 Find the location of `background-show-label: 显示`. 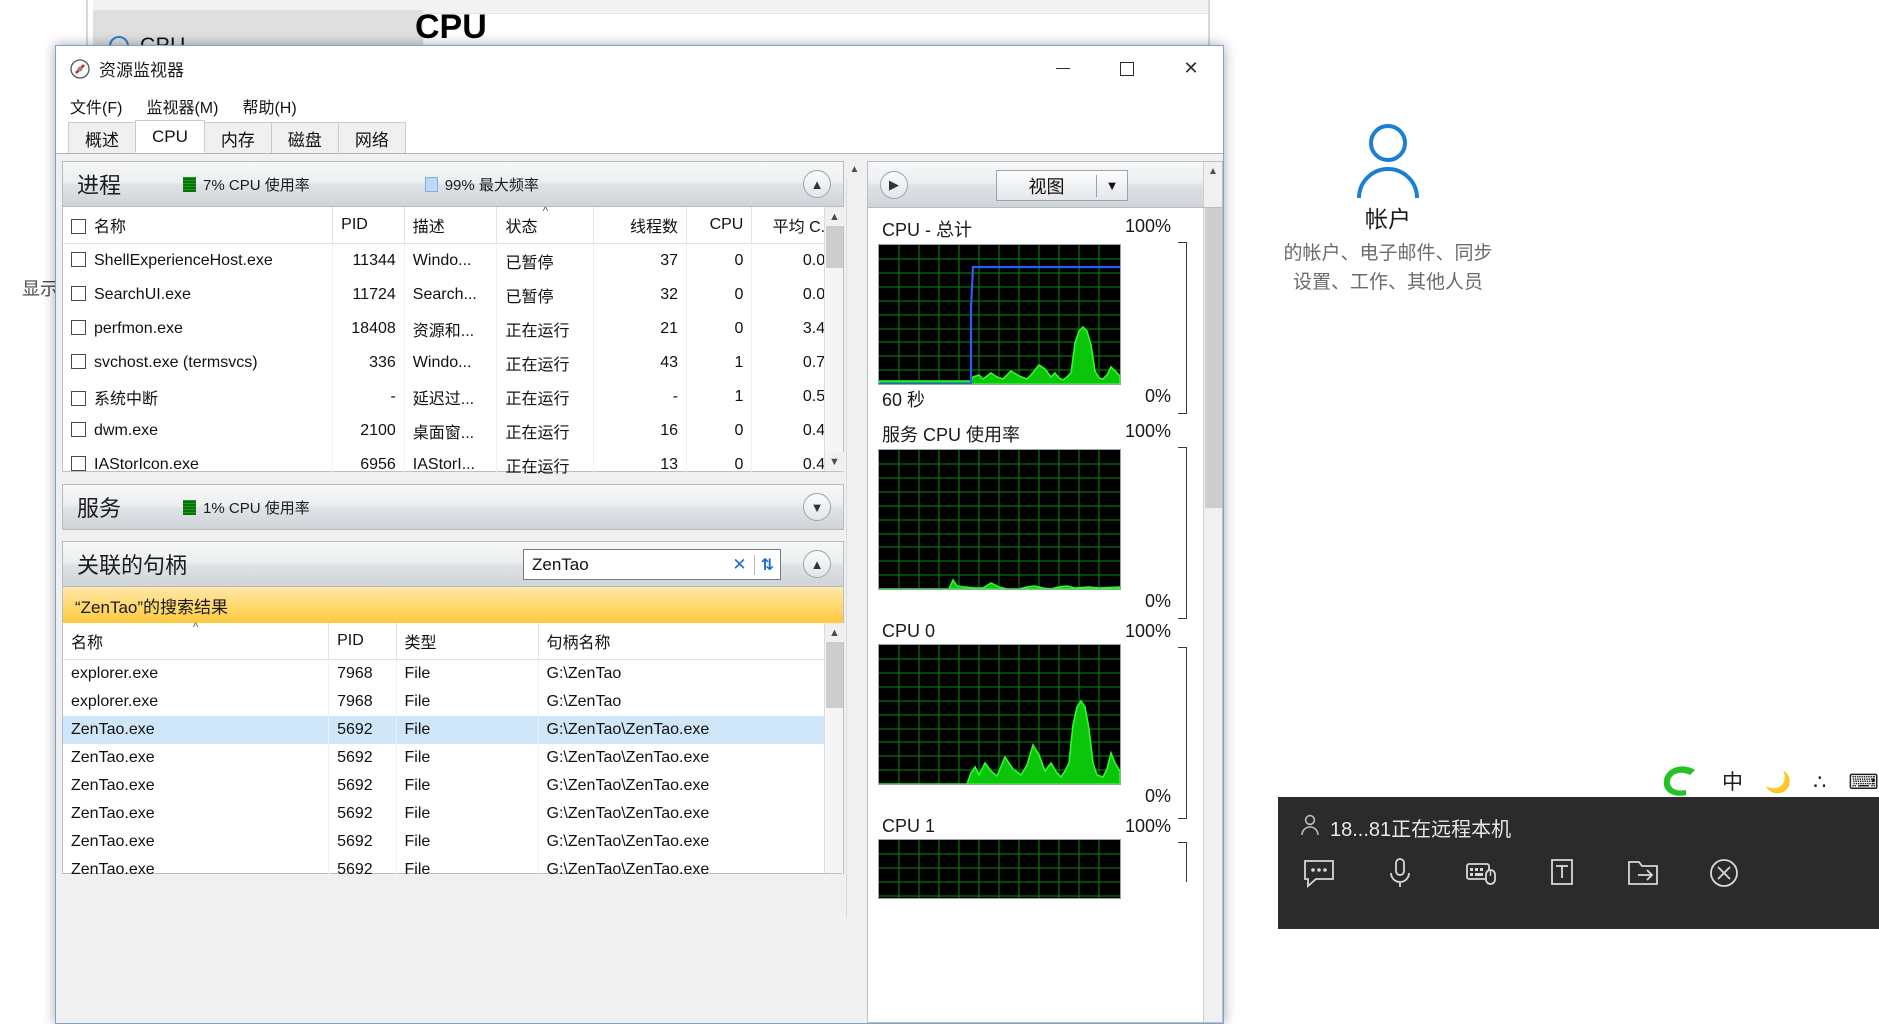

background-show-label: 显示 is located at coordinates (40, 289).